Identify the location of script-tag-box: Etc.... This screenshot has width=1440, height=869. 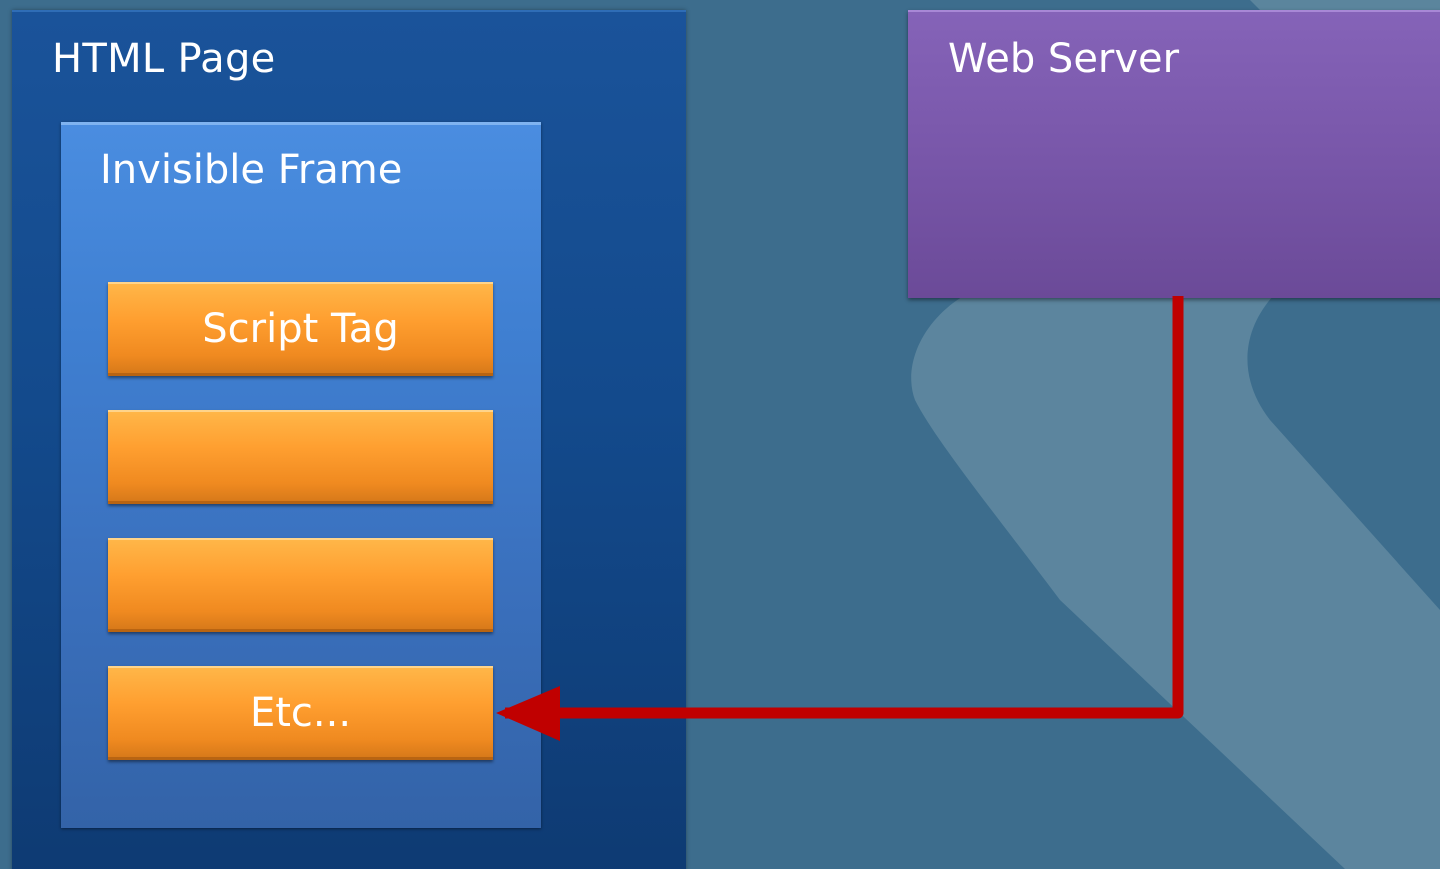
(300, 713).